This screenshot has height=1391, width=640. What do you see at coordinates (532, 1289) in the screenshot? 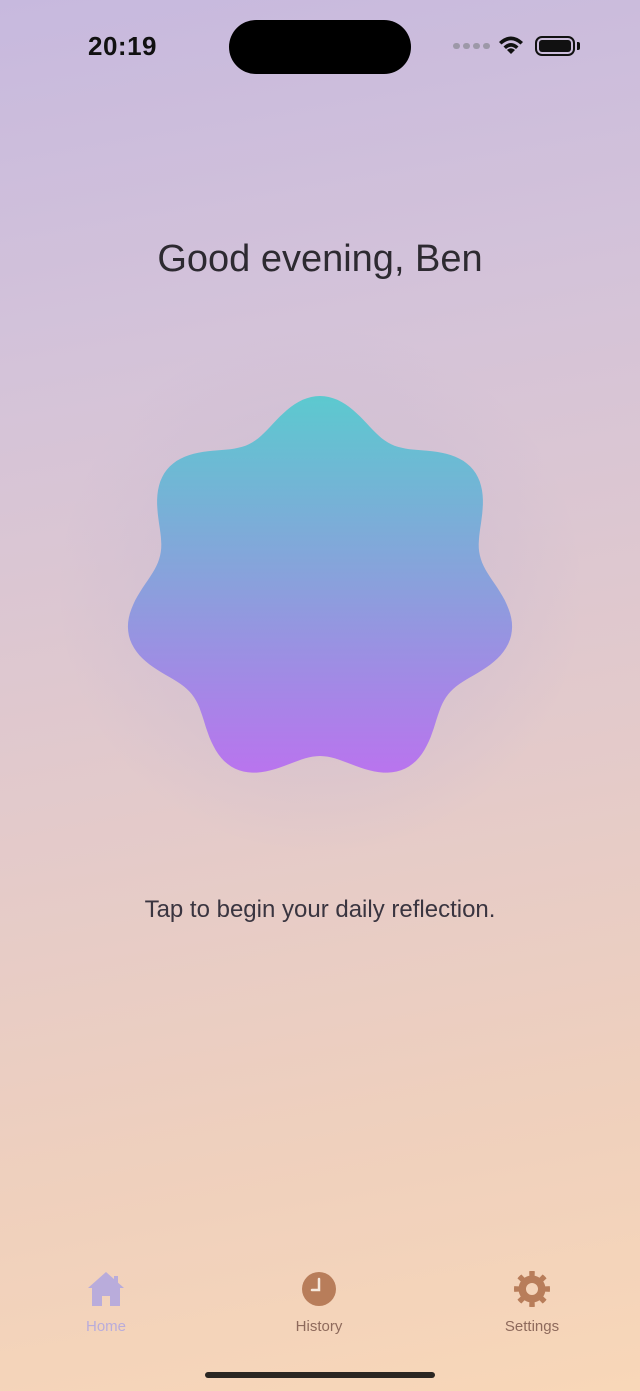
I see `gear-icon` at bounding box center [532, 1289].